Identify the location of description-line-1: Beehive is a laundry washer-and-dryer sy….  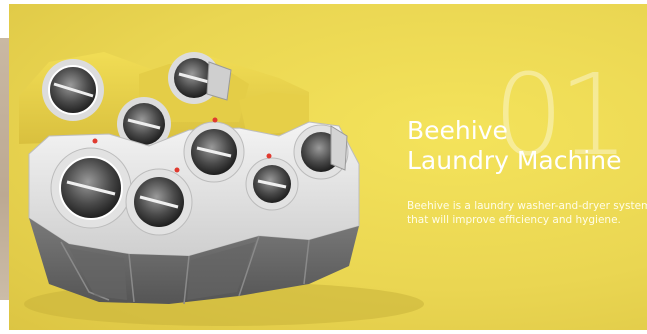
(527, 206).